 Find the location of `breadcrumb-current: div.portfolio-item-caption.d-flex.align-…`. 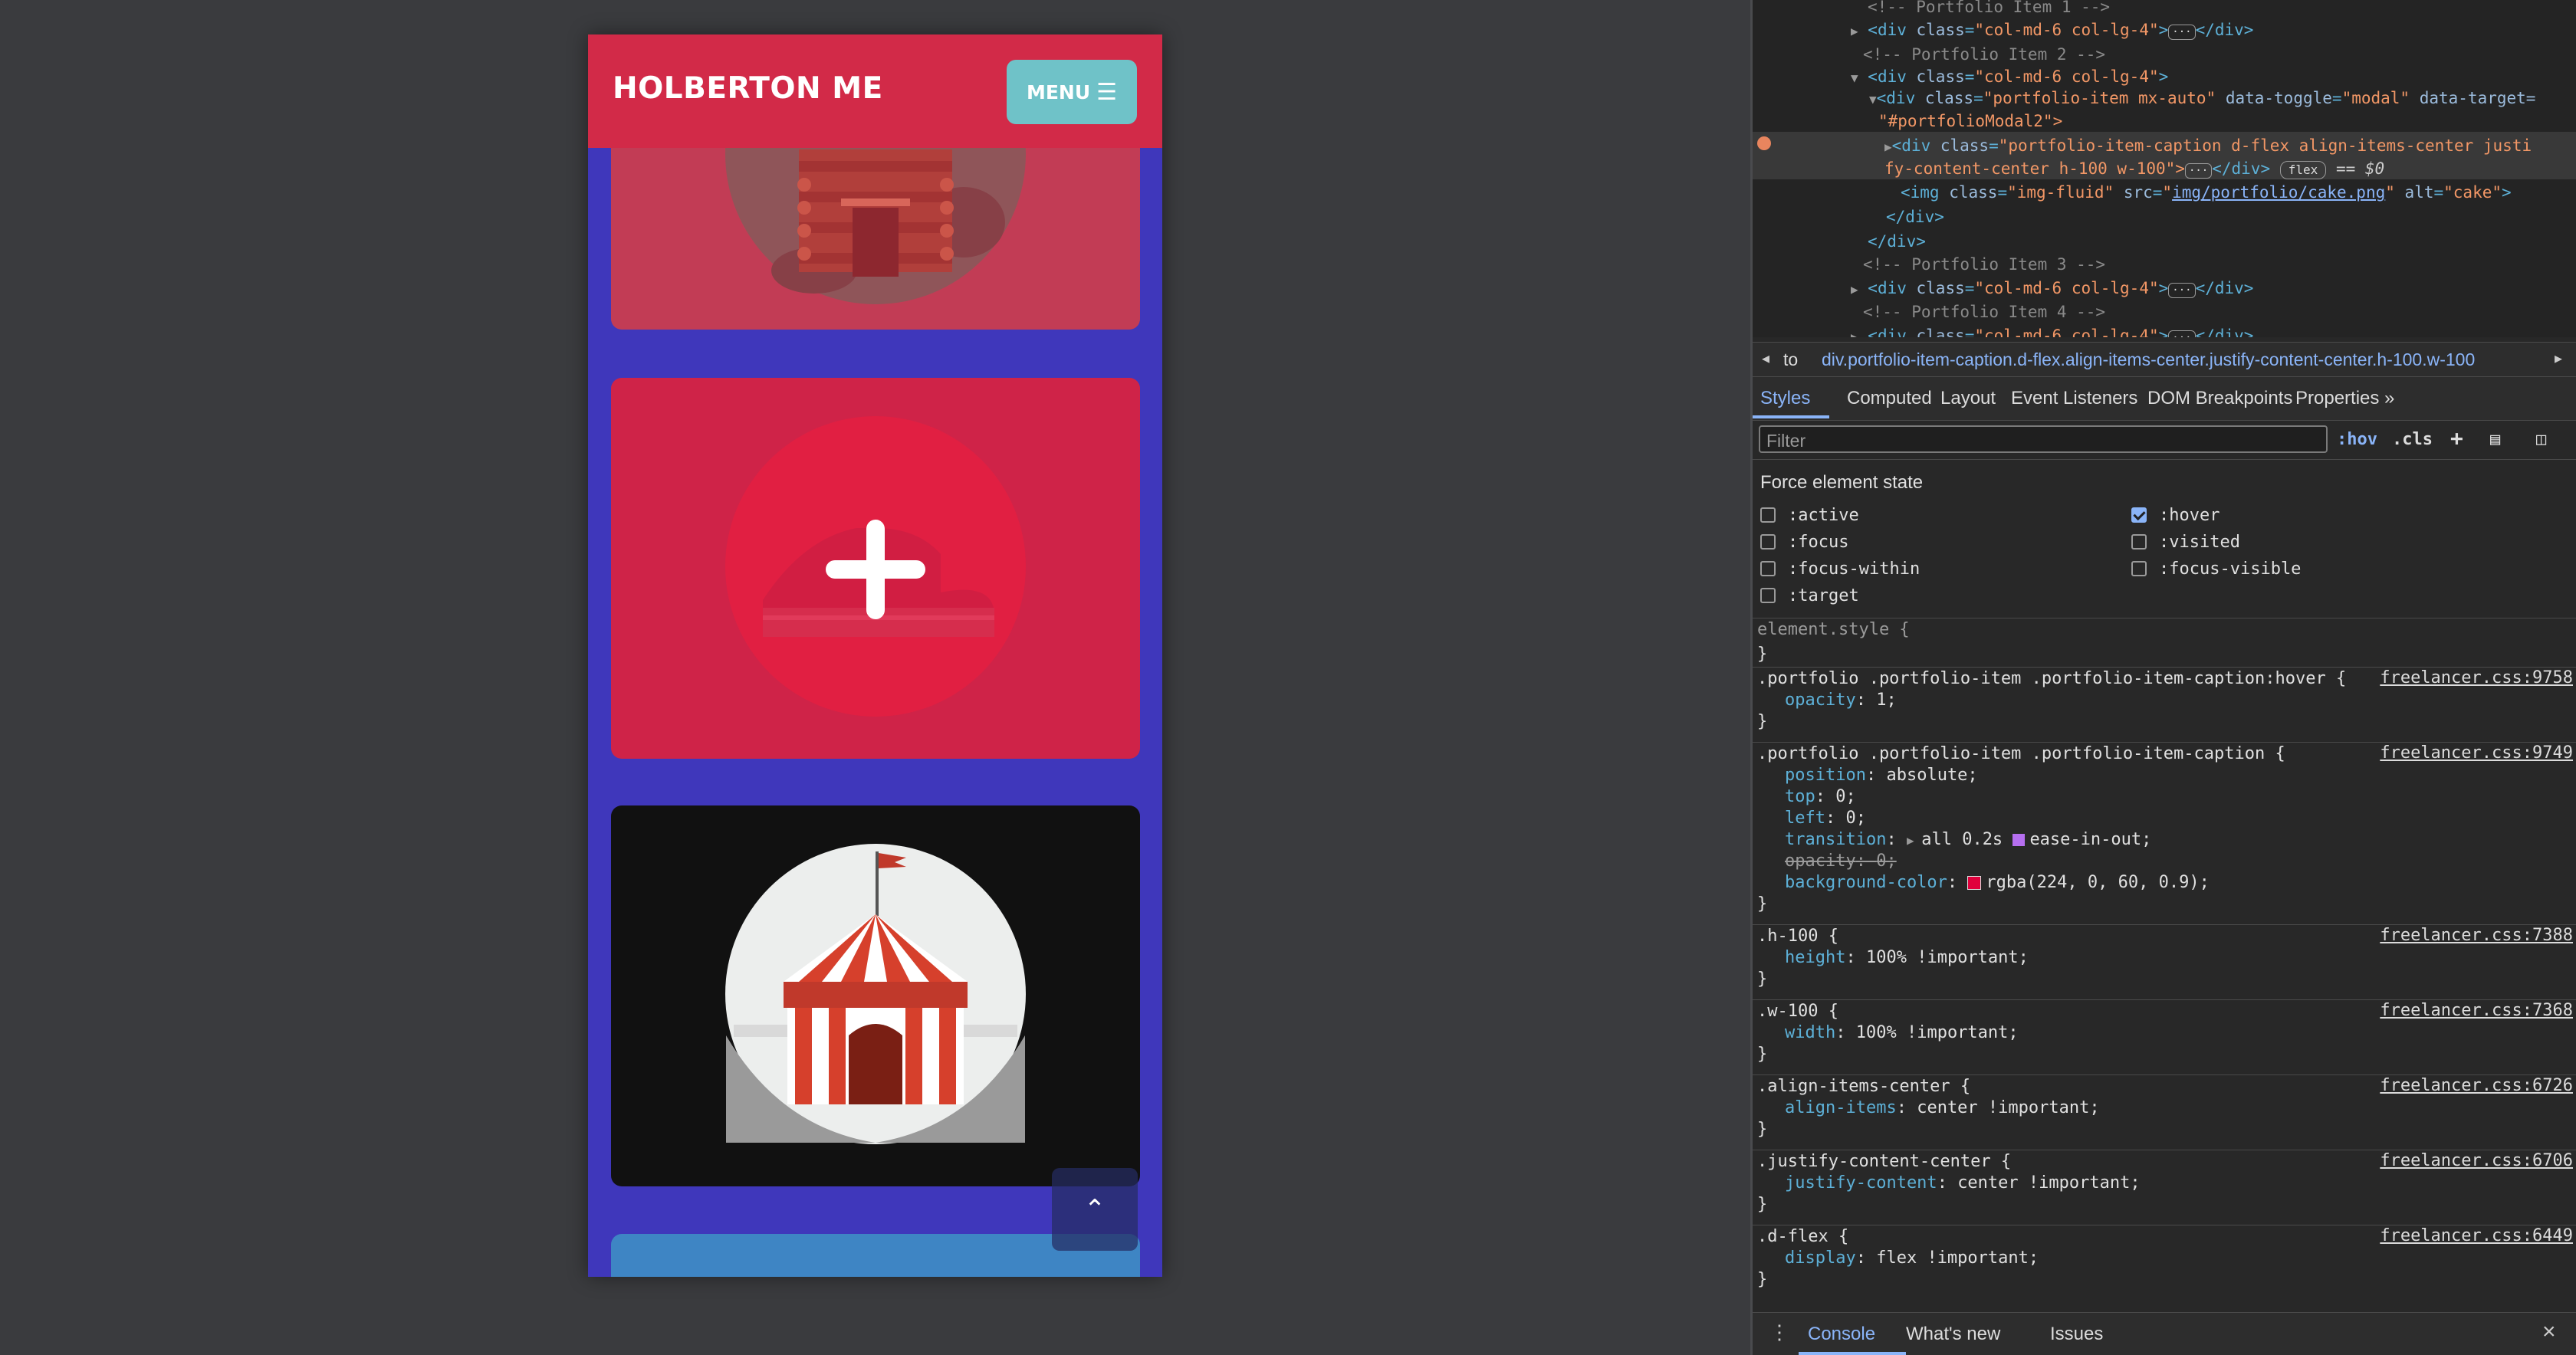

breadcrumb-current: div.portfolio-item-caption.d-flex.align-… is located at coordinates (2182, 360).